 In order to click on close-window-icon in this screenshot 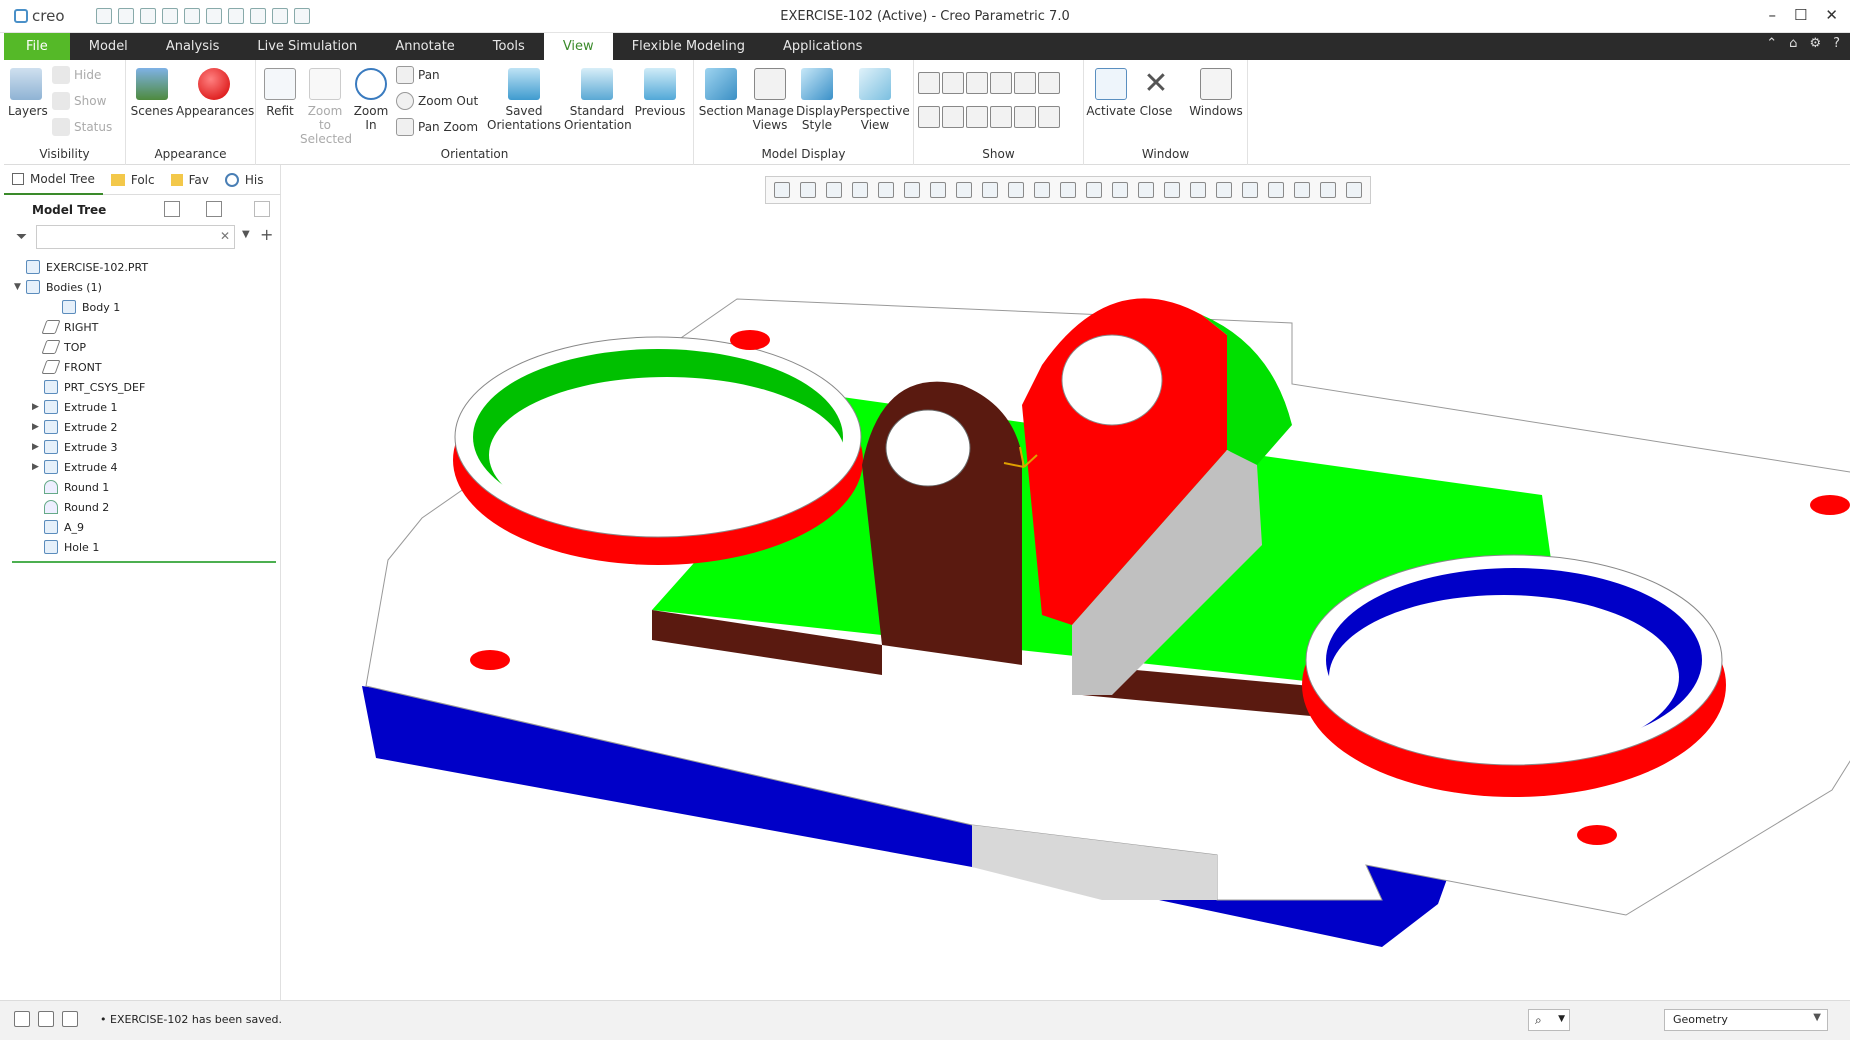, I will do `click(280, 16)`.